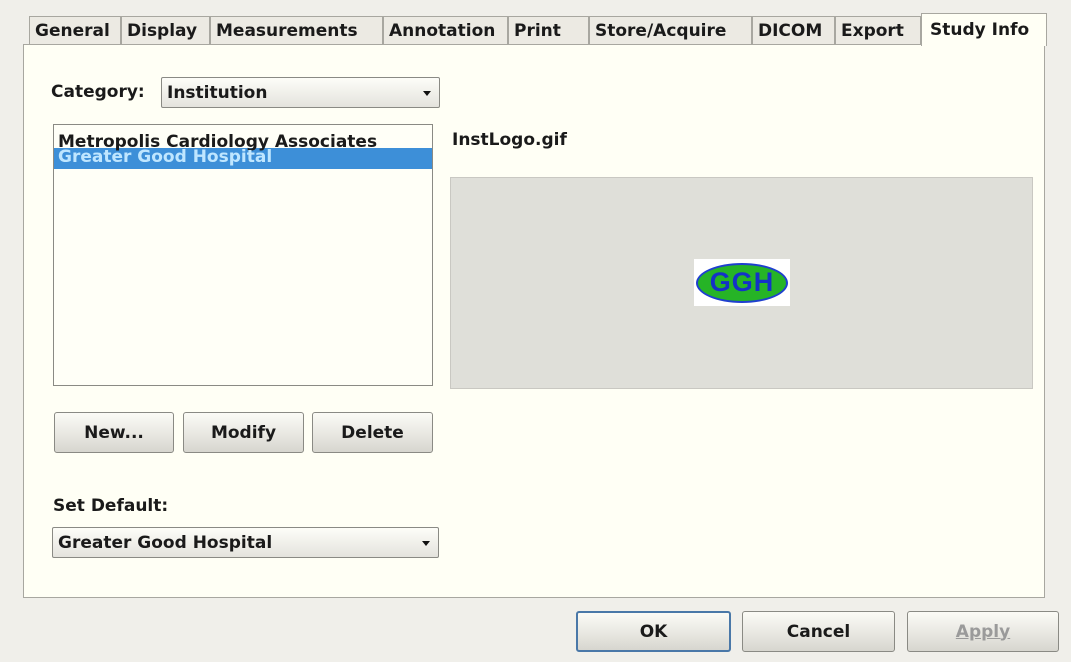 This screenshot has height=662, width=1071. What do you see at coordinates (537, 31) in the screenshot?
I see `tab-label: Print` at bounding box center [537, 31].